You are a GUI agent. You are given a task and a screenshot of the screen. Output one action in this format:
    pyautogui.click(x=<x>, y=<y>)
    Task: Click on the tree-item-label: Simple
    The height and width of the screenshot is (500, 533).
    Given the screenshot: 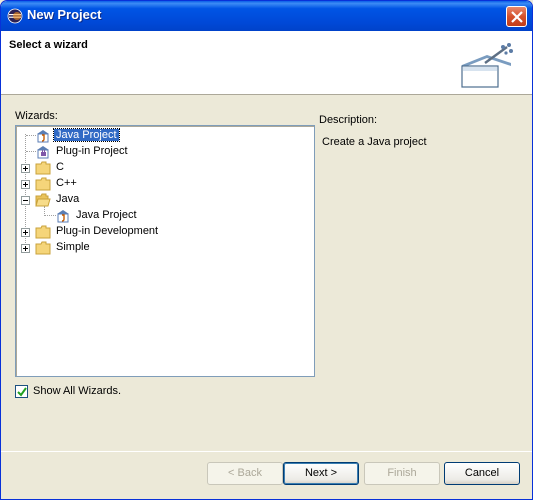 What is the action you would take?
    pyautogui.click(x=73, y=247)
    